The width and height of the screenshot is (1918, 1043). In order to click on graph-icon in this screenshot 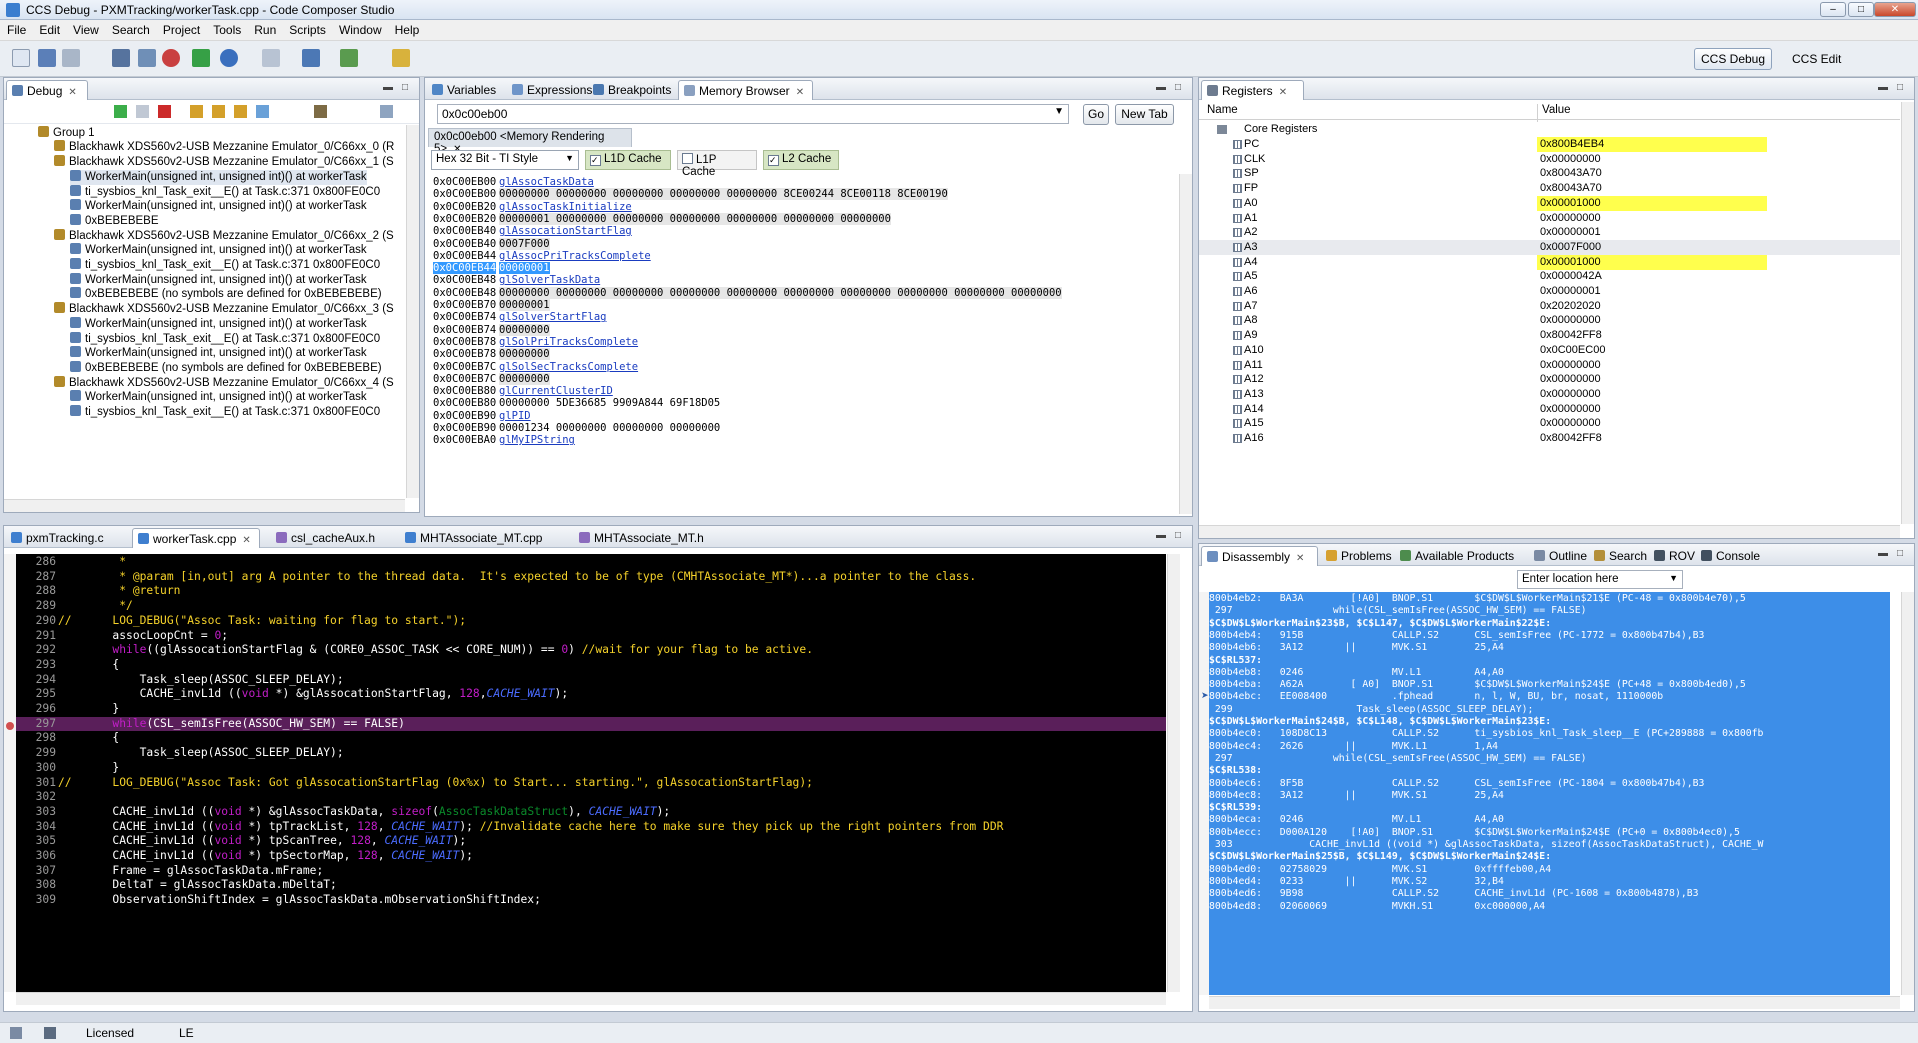, I will do `click(311, 58)`.